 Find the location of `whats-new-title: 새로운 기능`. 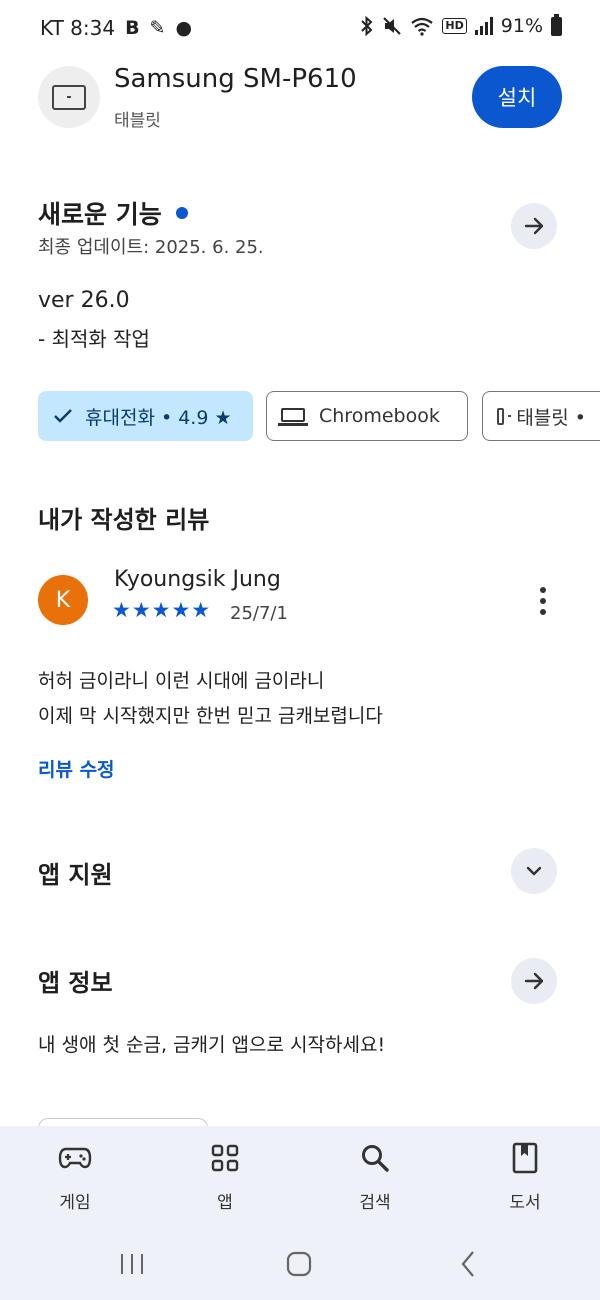

whats-new-title: 새로운 기능 is located at coordinates (113, 213).